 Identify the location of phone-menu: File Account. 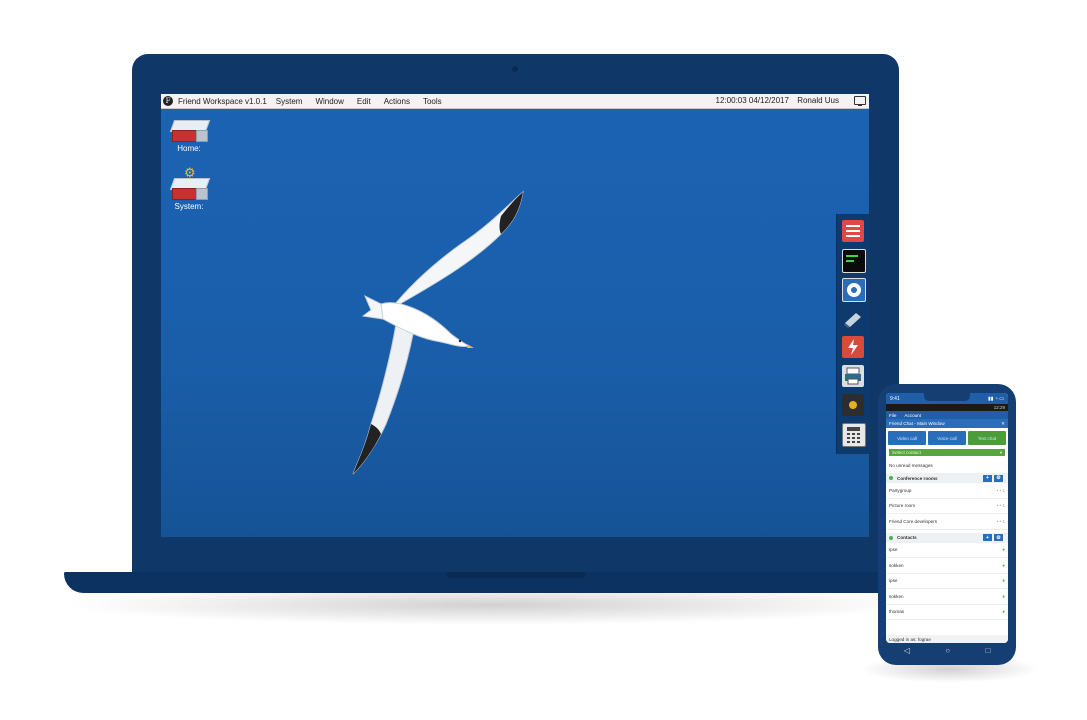
(947, 415).